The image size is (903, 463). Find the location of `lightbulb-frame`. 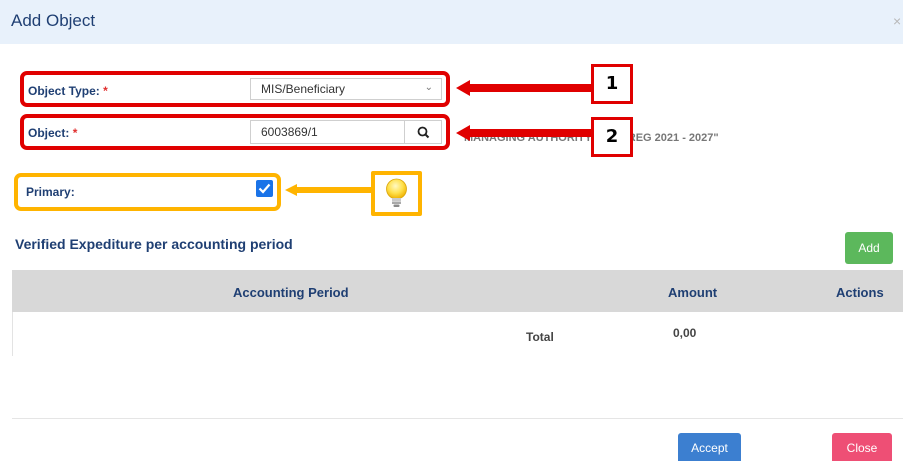

lightbulb-frame is located at coordinates (396, 193).